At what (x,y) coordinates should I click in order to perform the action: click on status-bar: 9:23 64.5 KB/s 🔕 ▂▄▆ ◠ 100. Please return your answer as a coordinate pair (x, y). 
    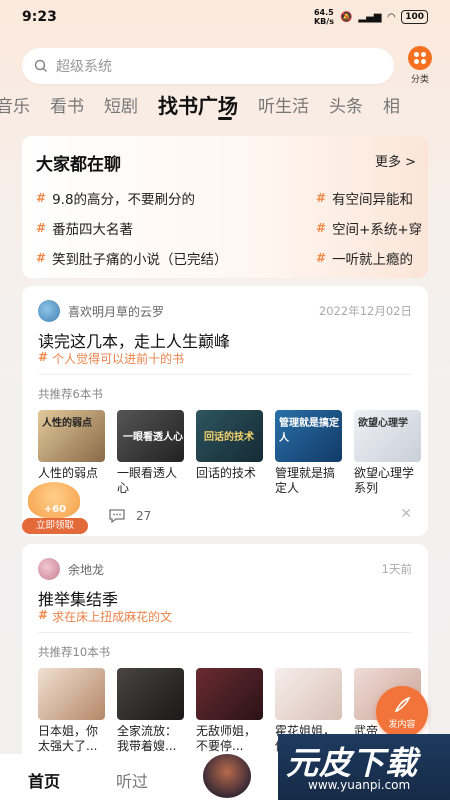
    Looking at the image, I should click on (225, 17).